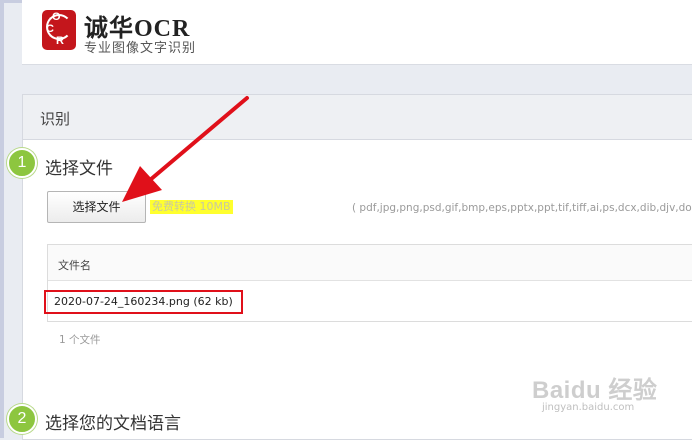 The height and width of the screenshot is (440, 692). Describe the element at coordinates (595, 390) in the screenshot. I see `watermark-logo-text: Baidu 经验` at that location.